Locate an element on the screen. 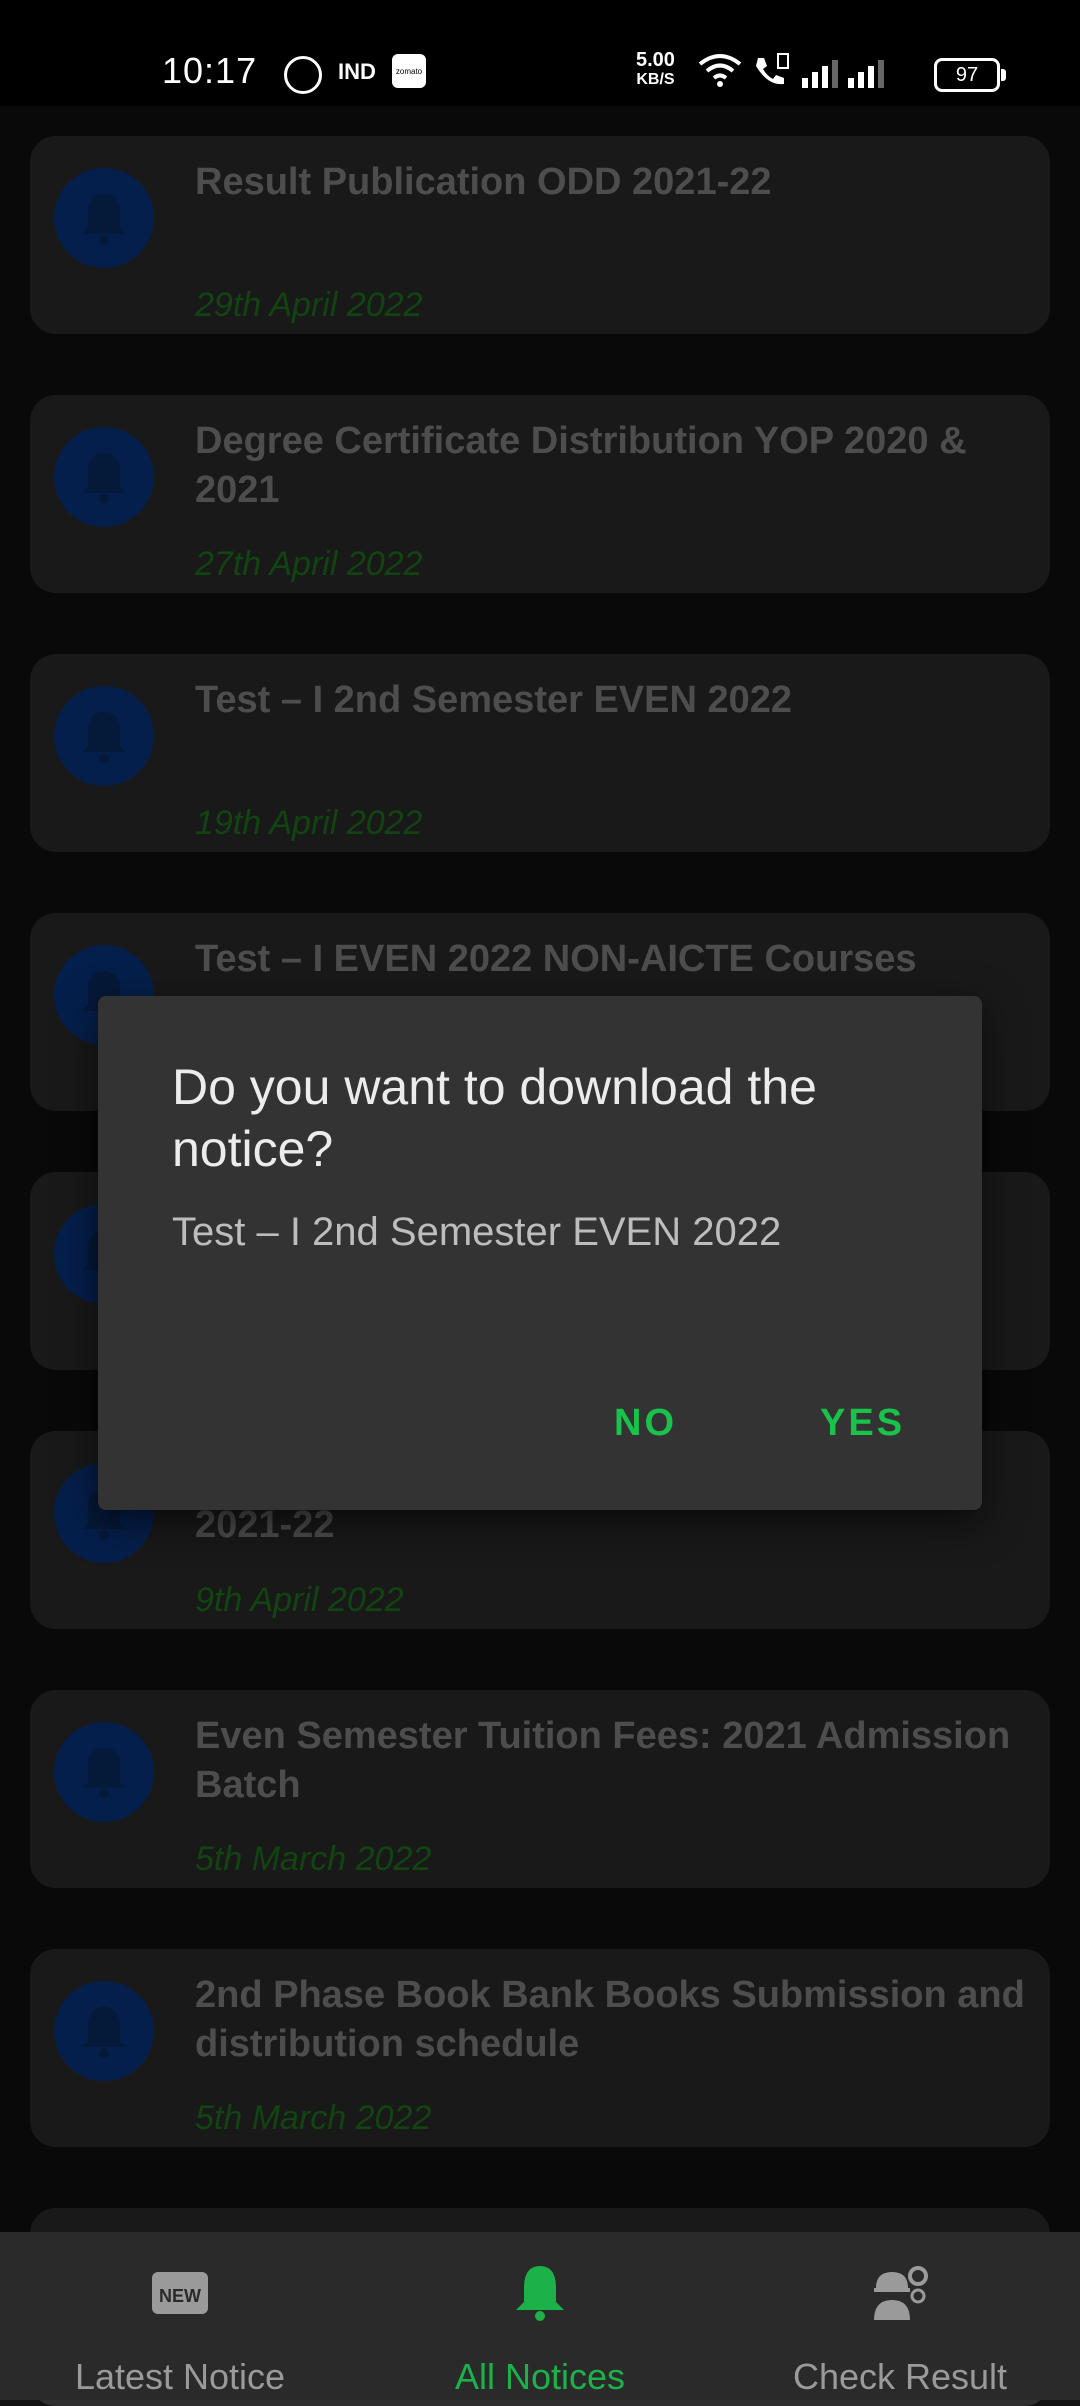 This screenshot has height=2406, width=1080. status-time: 10:17 is located at coordinates (210, 70).